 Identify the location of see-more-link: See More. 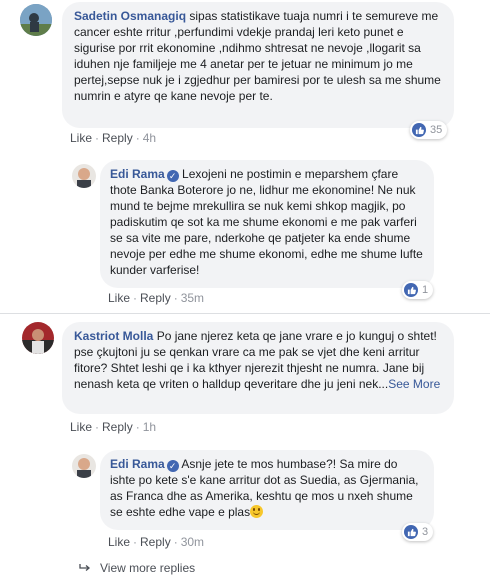
(414, 384).